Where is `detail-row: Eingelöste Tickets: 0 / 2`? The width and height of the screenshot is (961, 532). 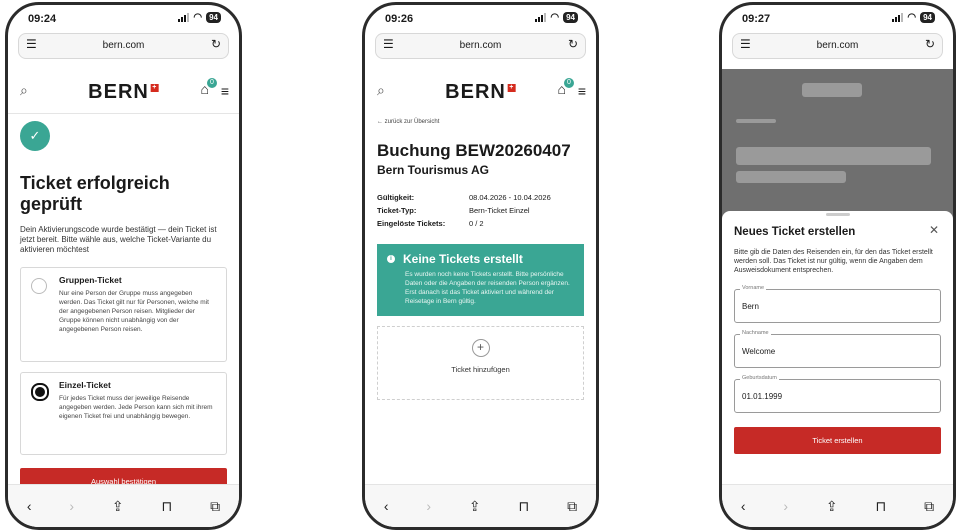 detail-row: Eingelöste Tickets: 0 / 2 is located at coordinates (430, 223).